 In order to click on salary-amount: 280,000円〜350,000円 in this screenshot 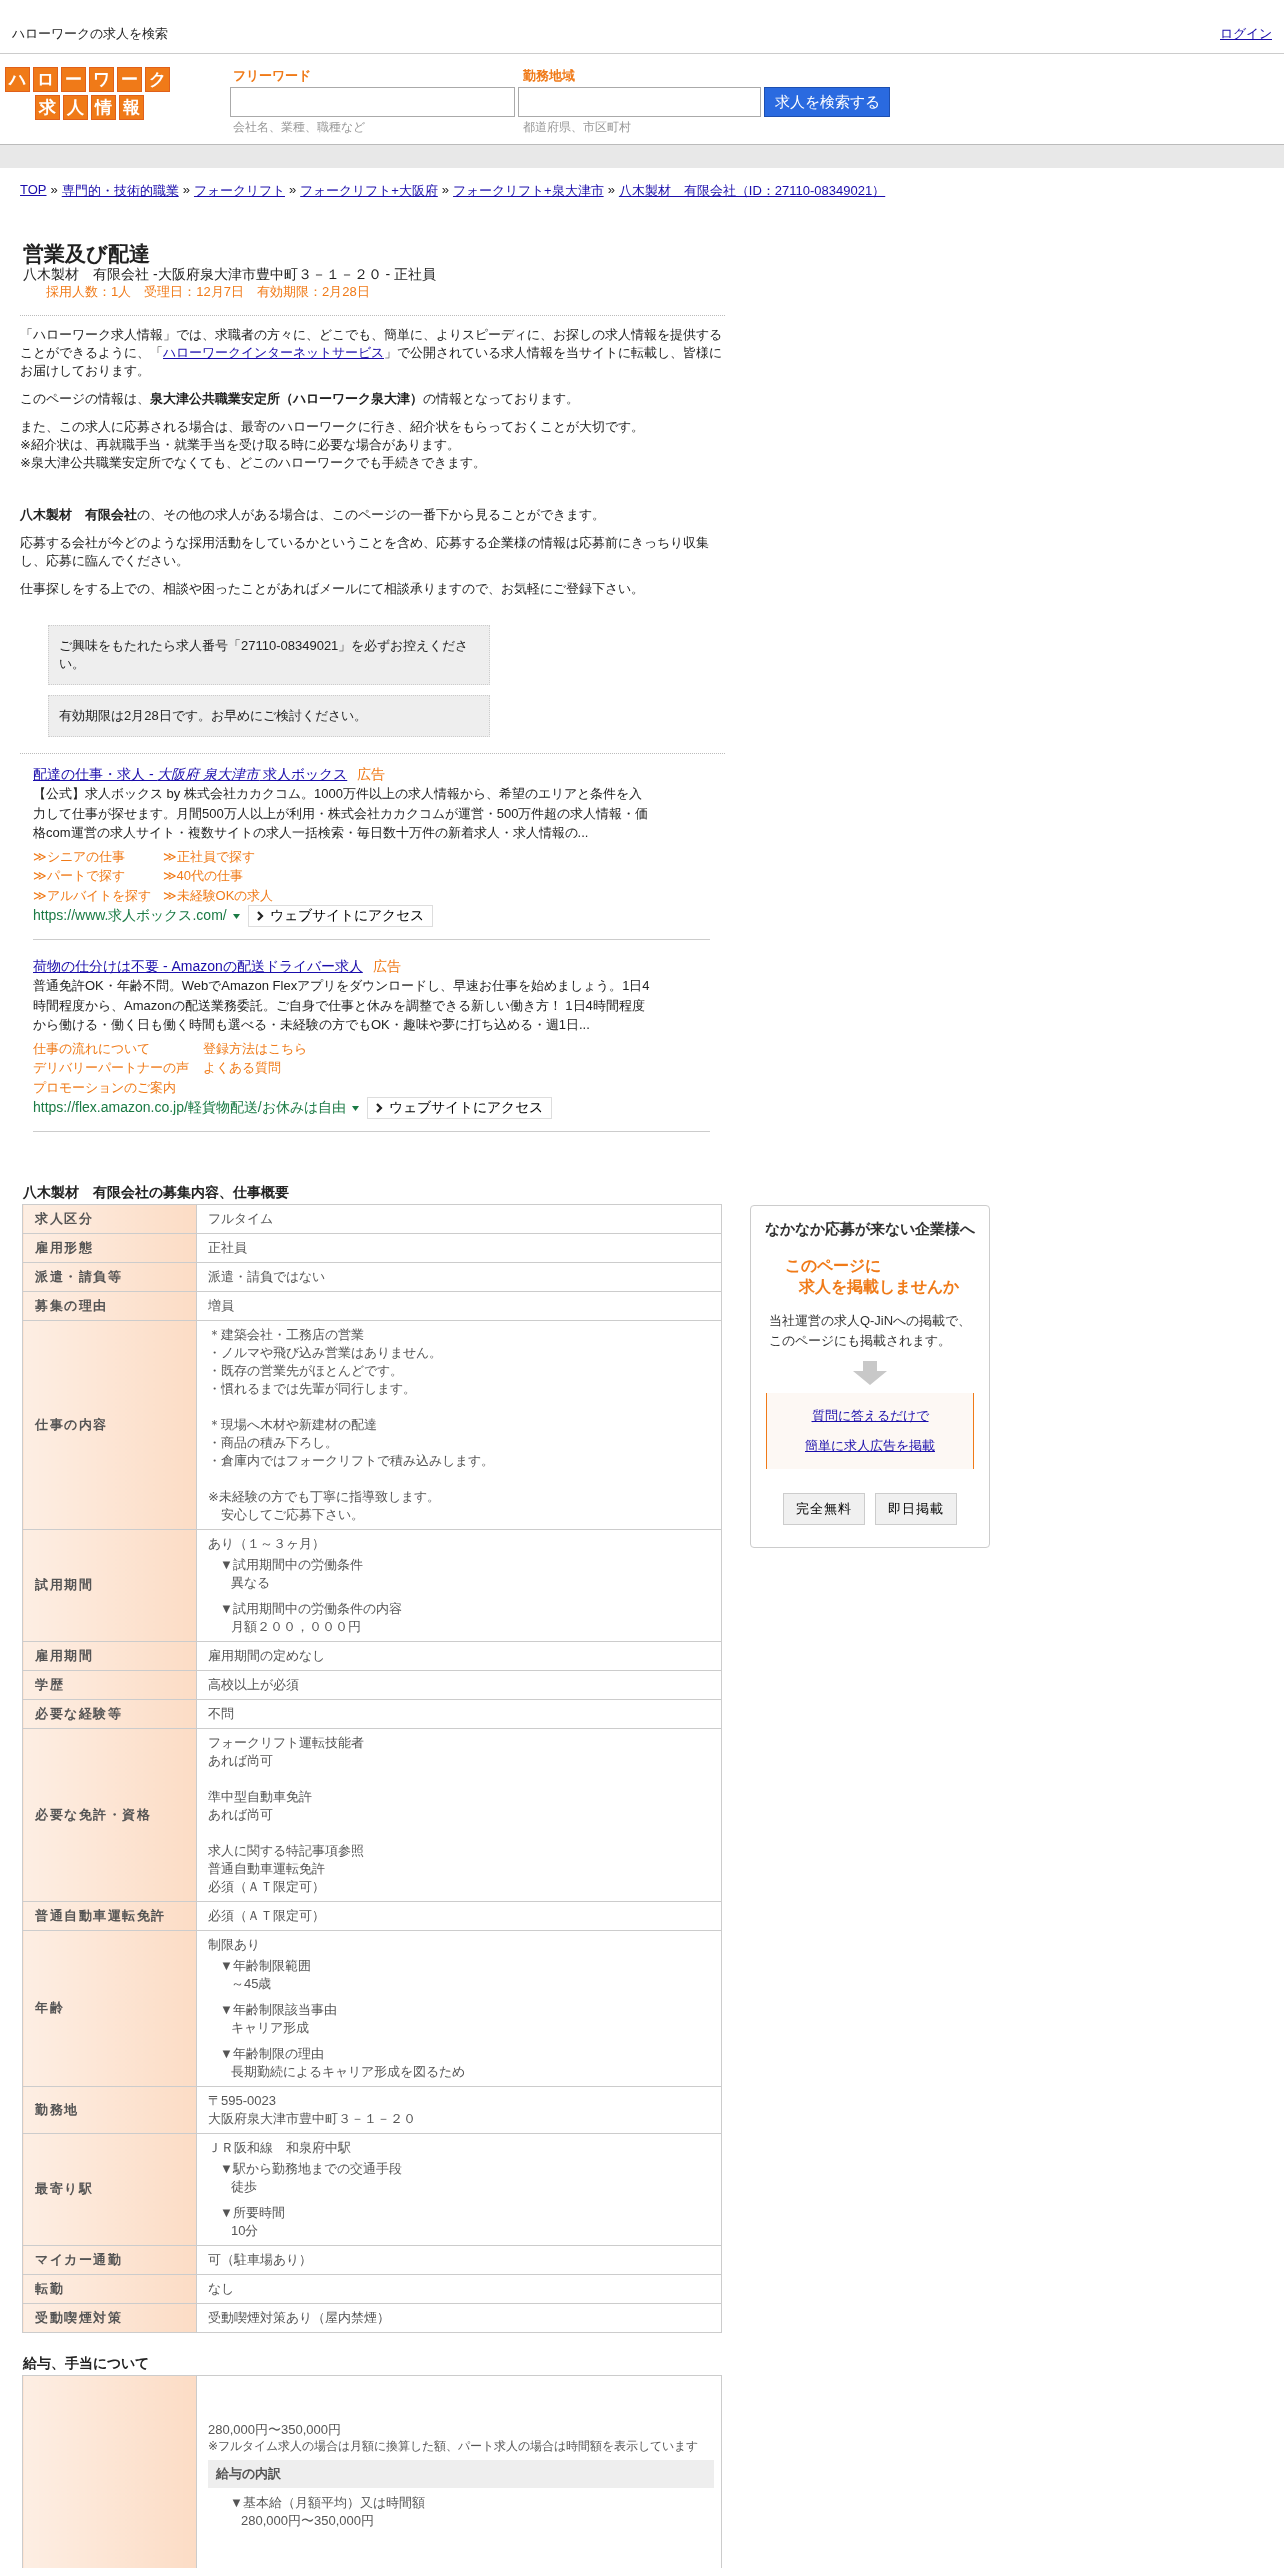, I will do `click(275, 2430)`.